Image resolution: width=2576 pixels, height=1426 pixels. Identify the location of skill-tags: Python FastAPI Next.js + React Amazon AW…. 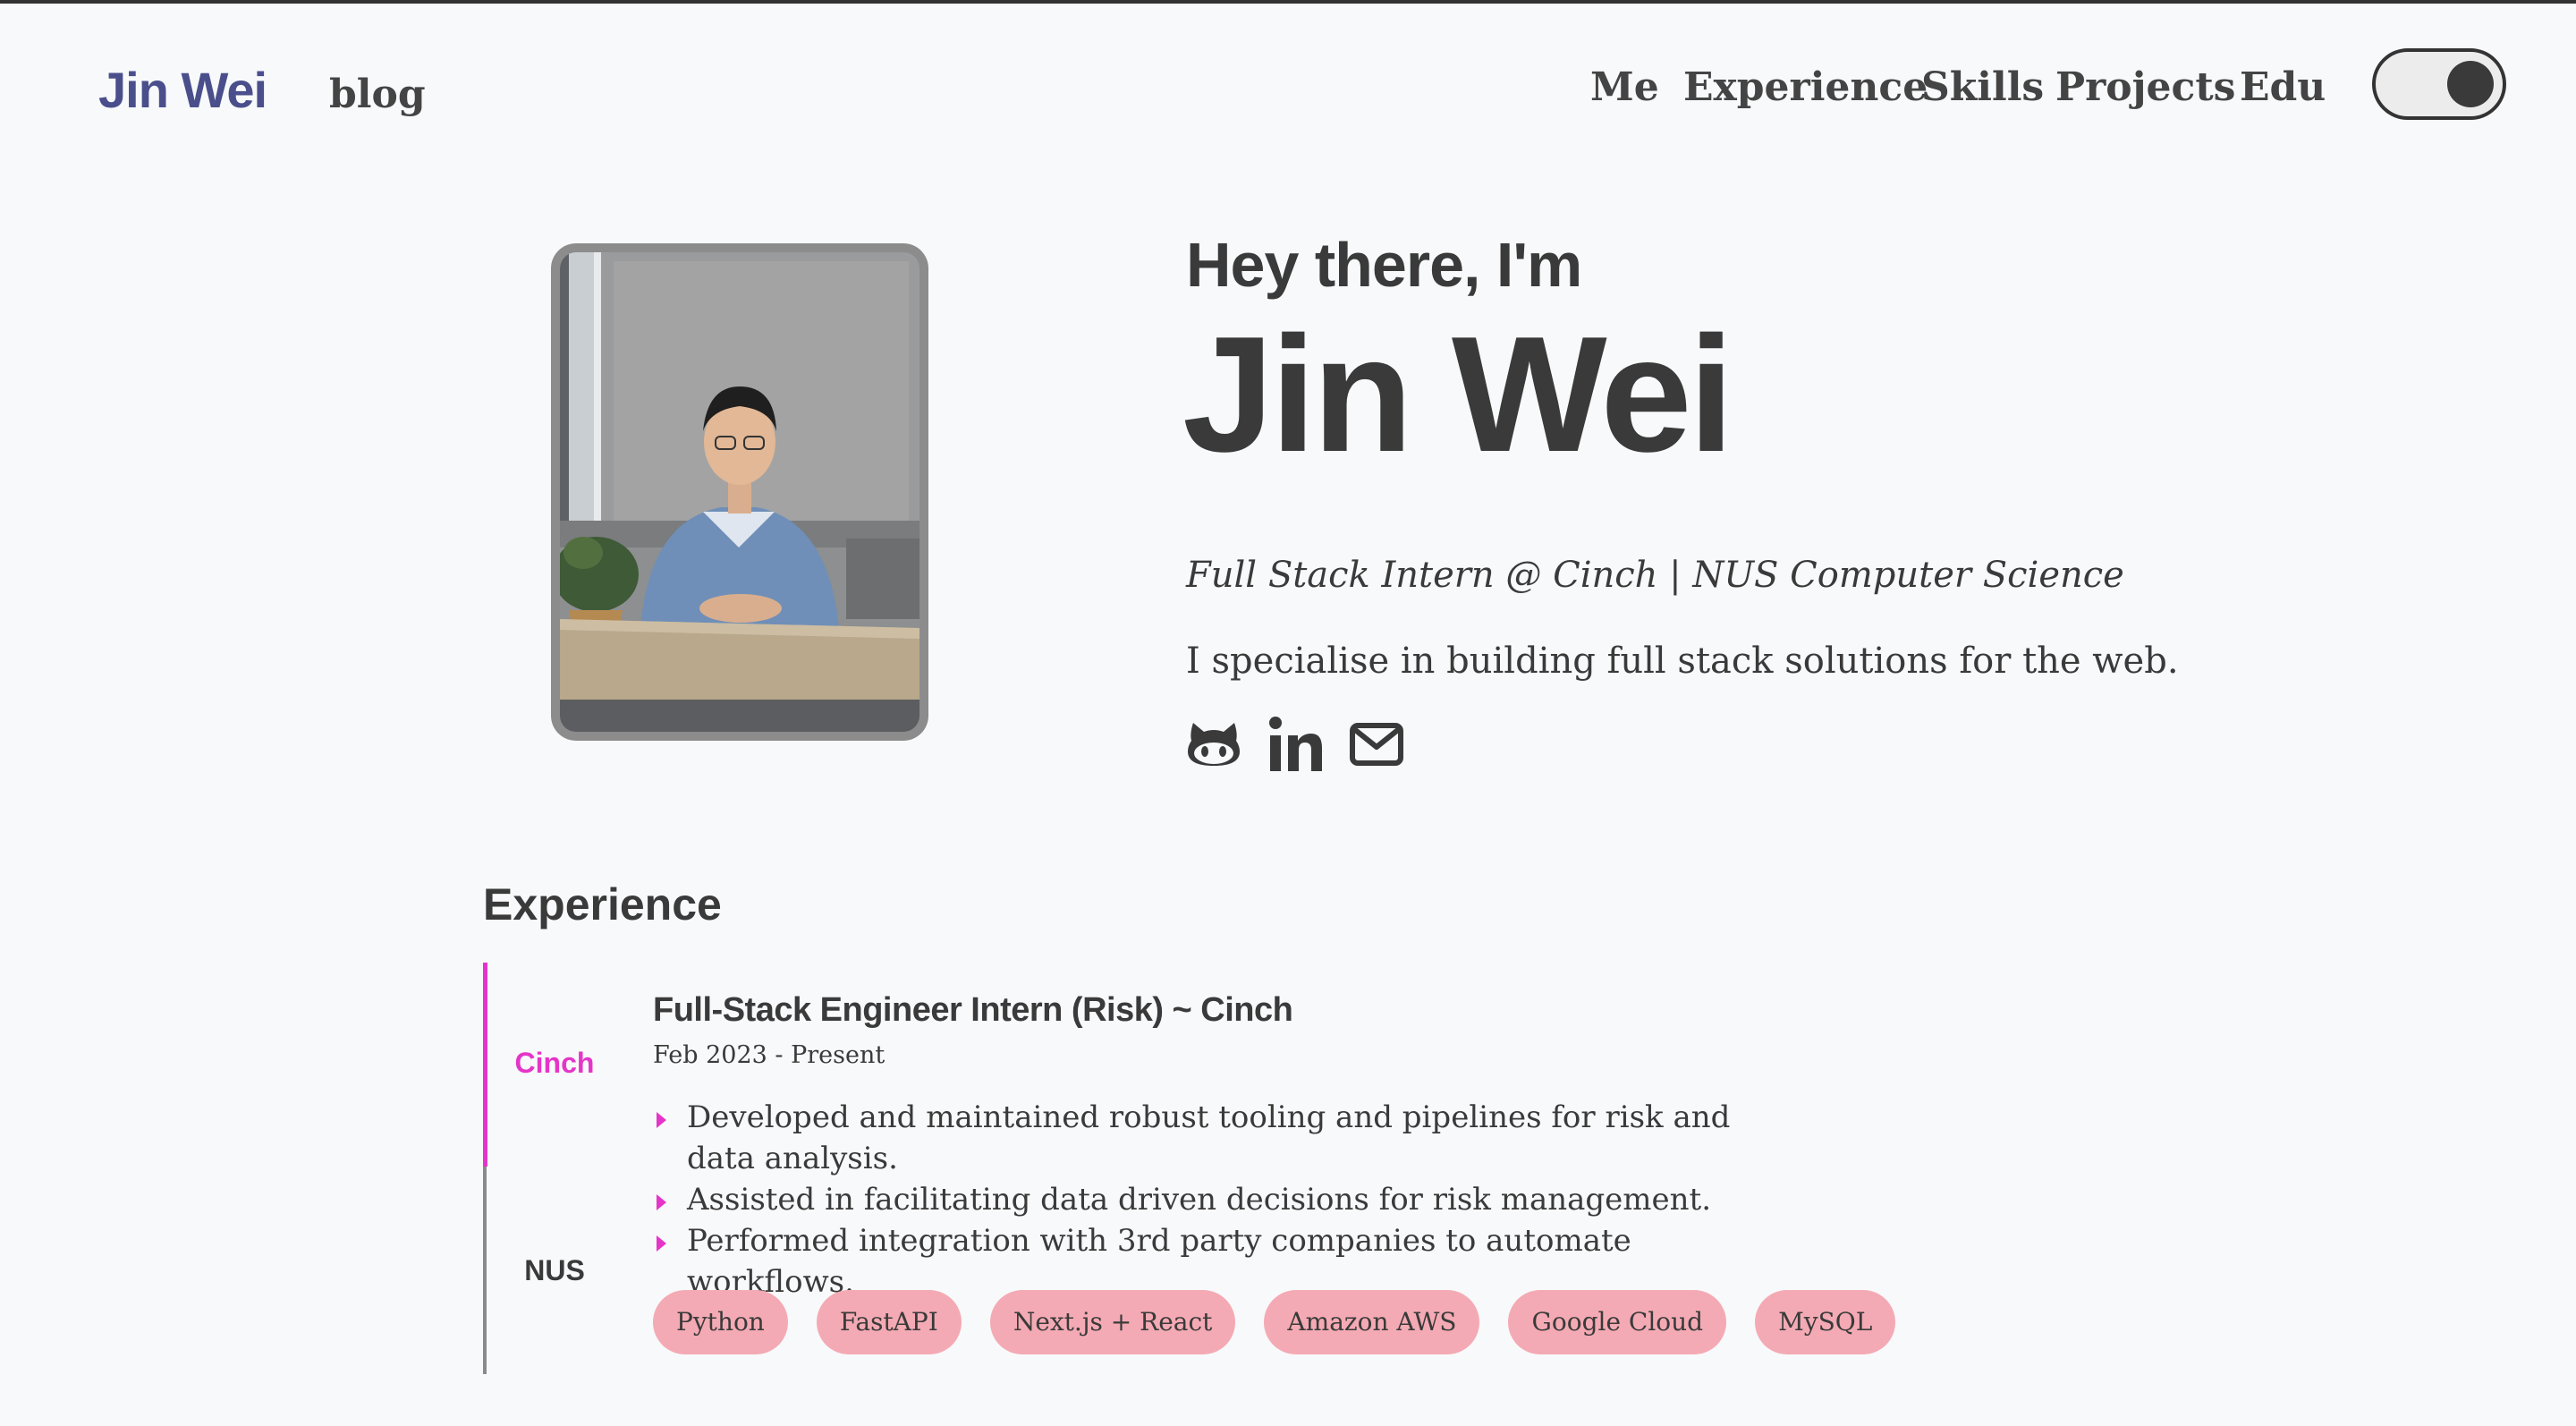
(1274, 1322).